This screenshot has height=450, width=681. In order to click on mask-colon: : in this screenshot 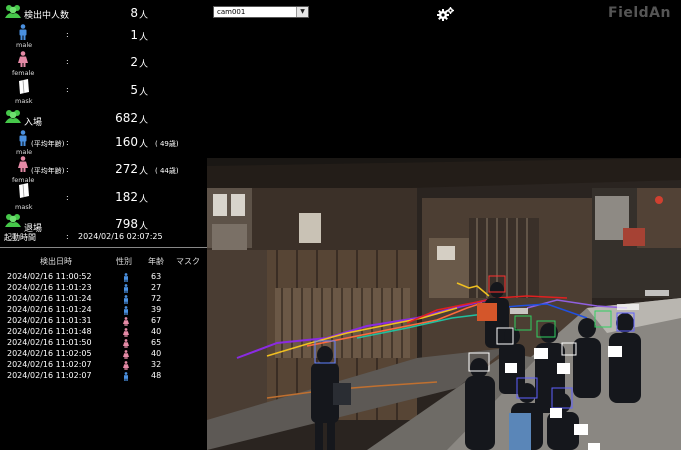, I will do `click(67, 89)`.